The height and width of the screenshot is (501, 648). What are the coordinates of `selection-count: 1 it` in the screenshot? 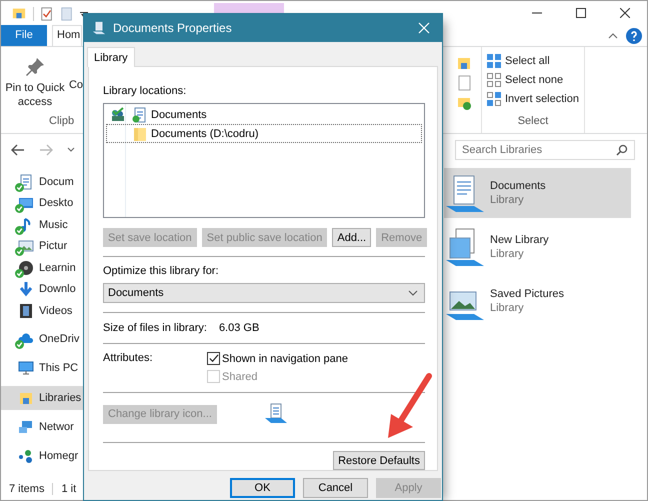 It's located at (68, 489).